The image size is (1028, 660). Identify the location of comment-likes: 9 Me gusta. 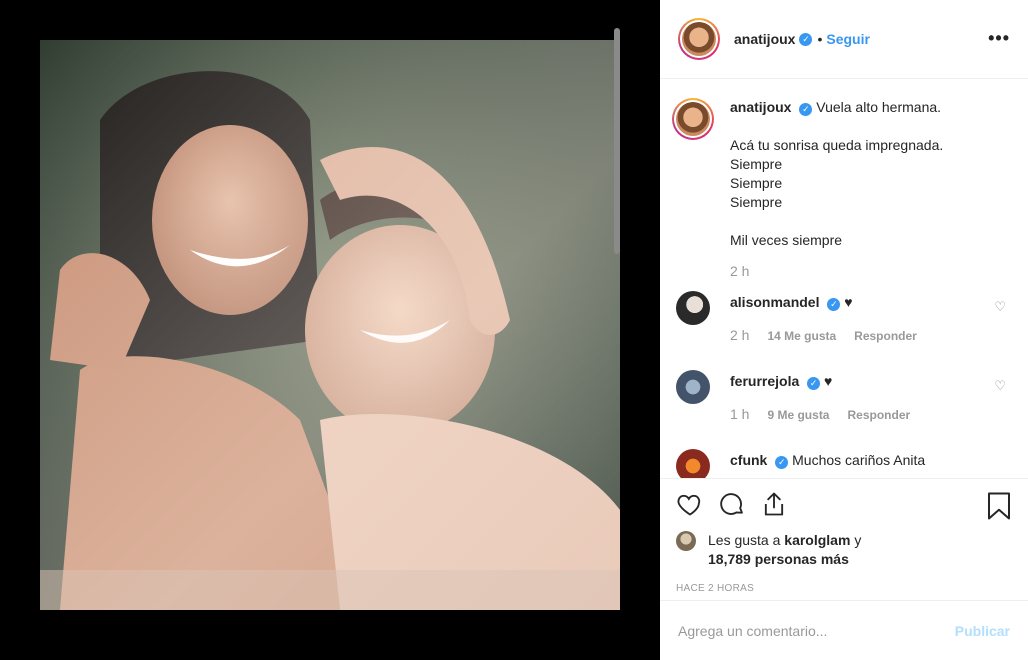
(798, 415).